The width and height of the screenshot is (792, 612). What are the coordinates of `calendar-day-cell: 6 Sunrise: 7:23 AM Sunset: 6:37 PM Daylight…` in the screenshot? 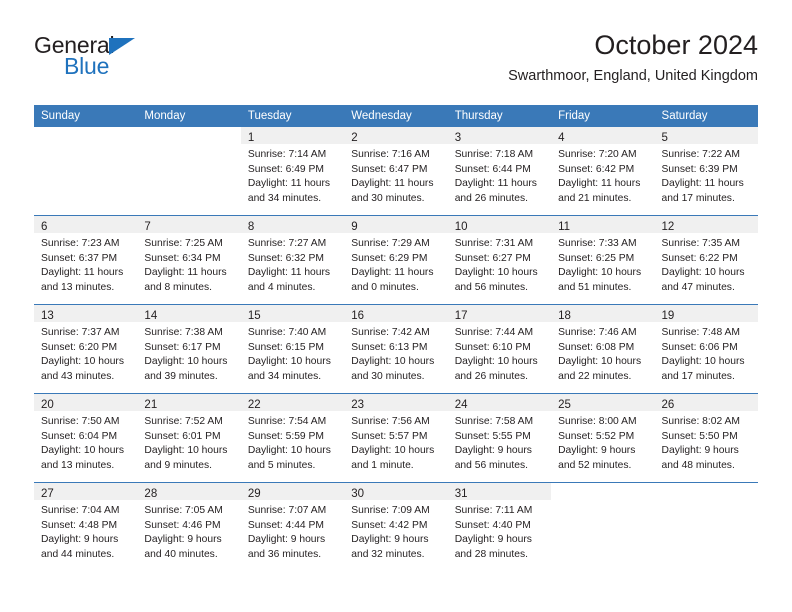 It's located at (86, 260).